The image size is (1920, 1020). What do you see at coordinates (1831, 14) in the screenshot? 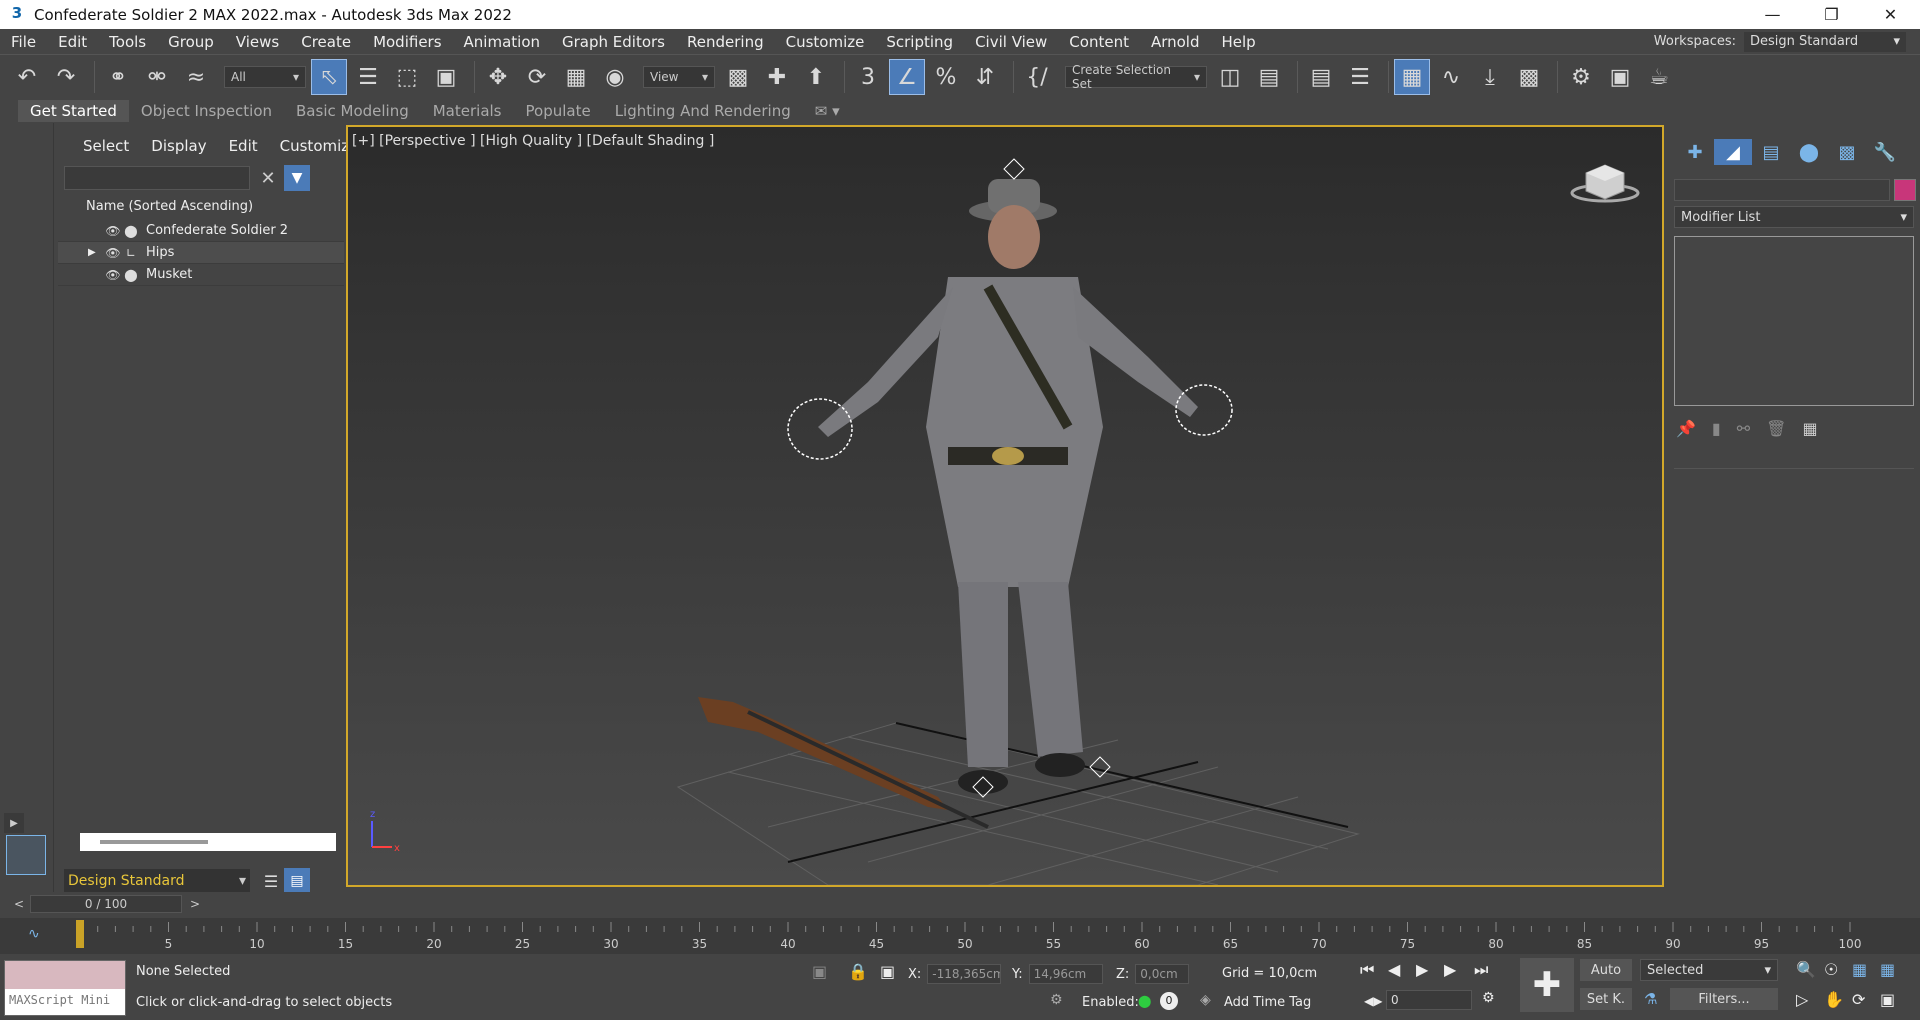
I see `restore-icon: ❐` at bounding box center [1831, 14].